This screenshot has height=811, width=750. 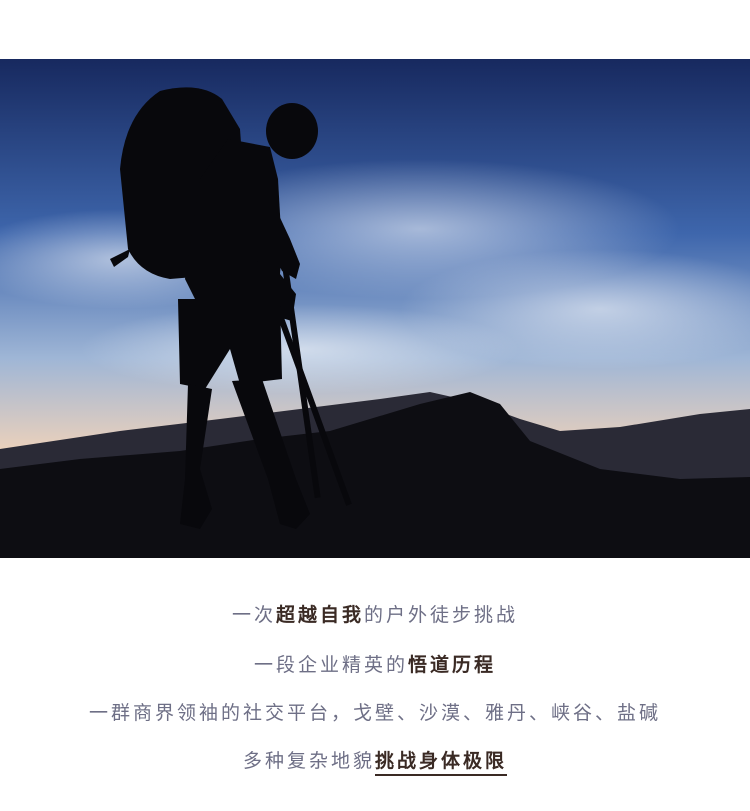 I want to click on caption-line-2-highlight: 悟道历程, so click(x=452, y=665).